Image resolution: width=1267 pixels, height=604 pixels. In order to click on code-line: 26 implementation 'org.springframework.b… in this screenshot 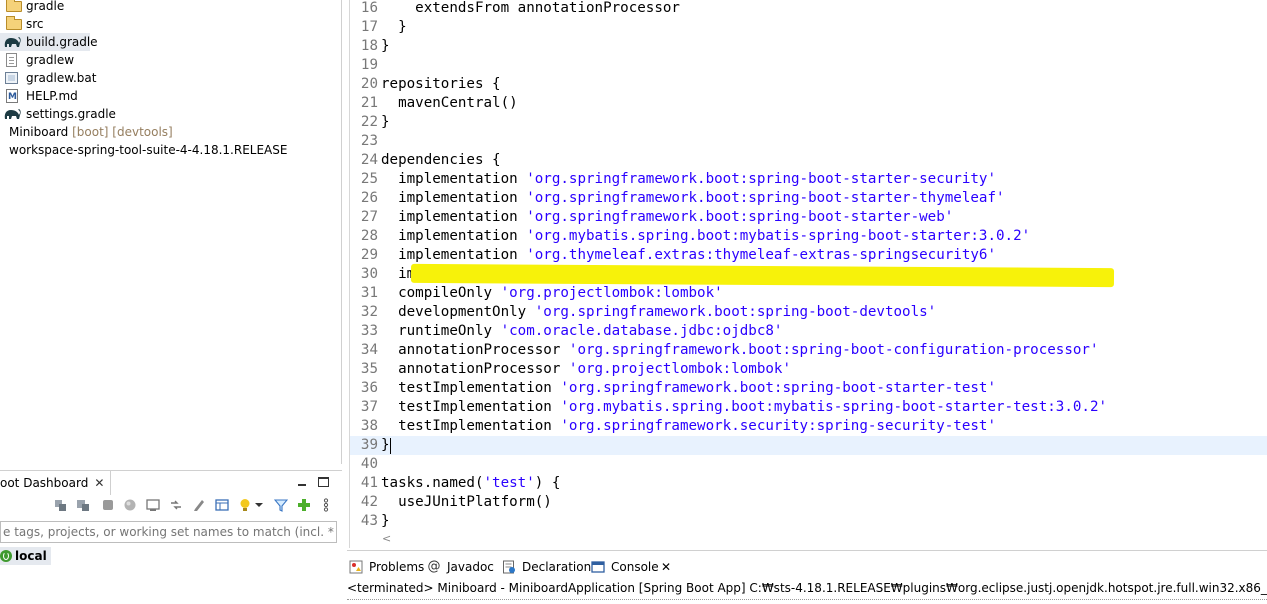, I will do `click(808, 198)`.